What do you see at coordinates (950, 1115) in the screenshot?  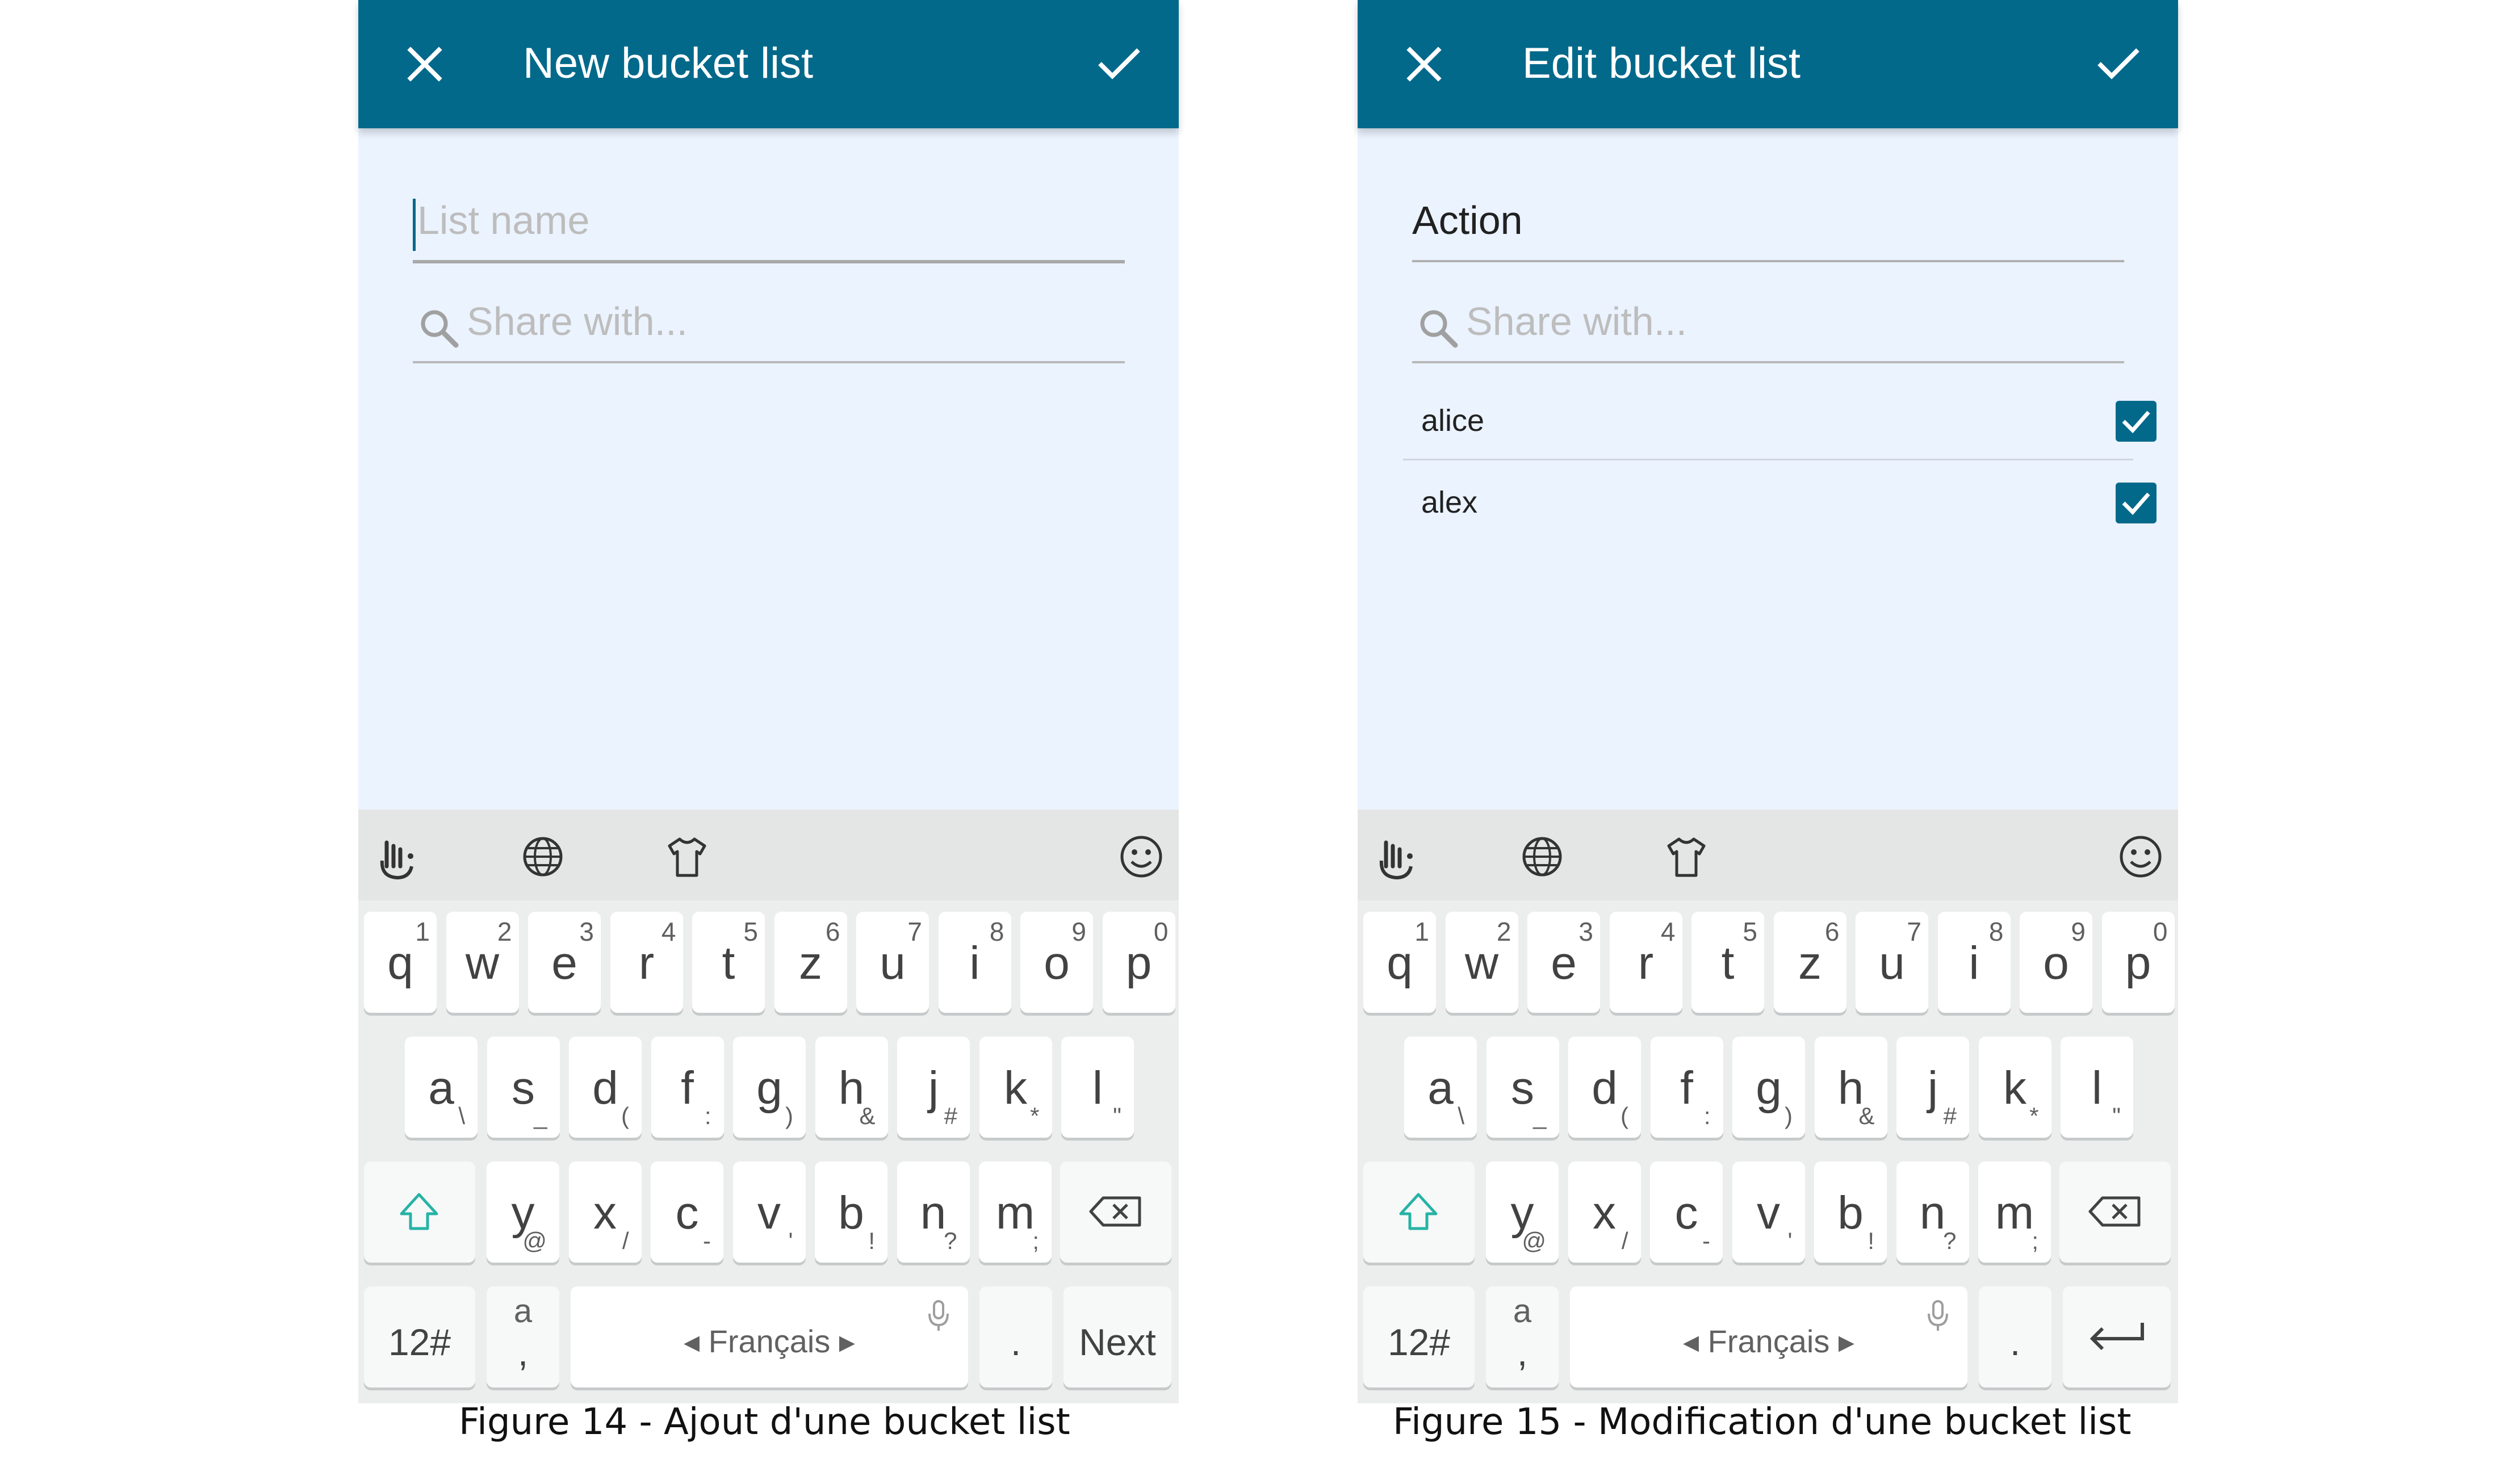 I see `key-symbol: #` at bounding box center [950, 1115].